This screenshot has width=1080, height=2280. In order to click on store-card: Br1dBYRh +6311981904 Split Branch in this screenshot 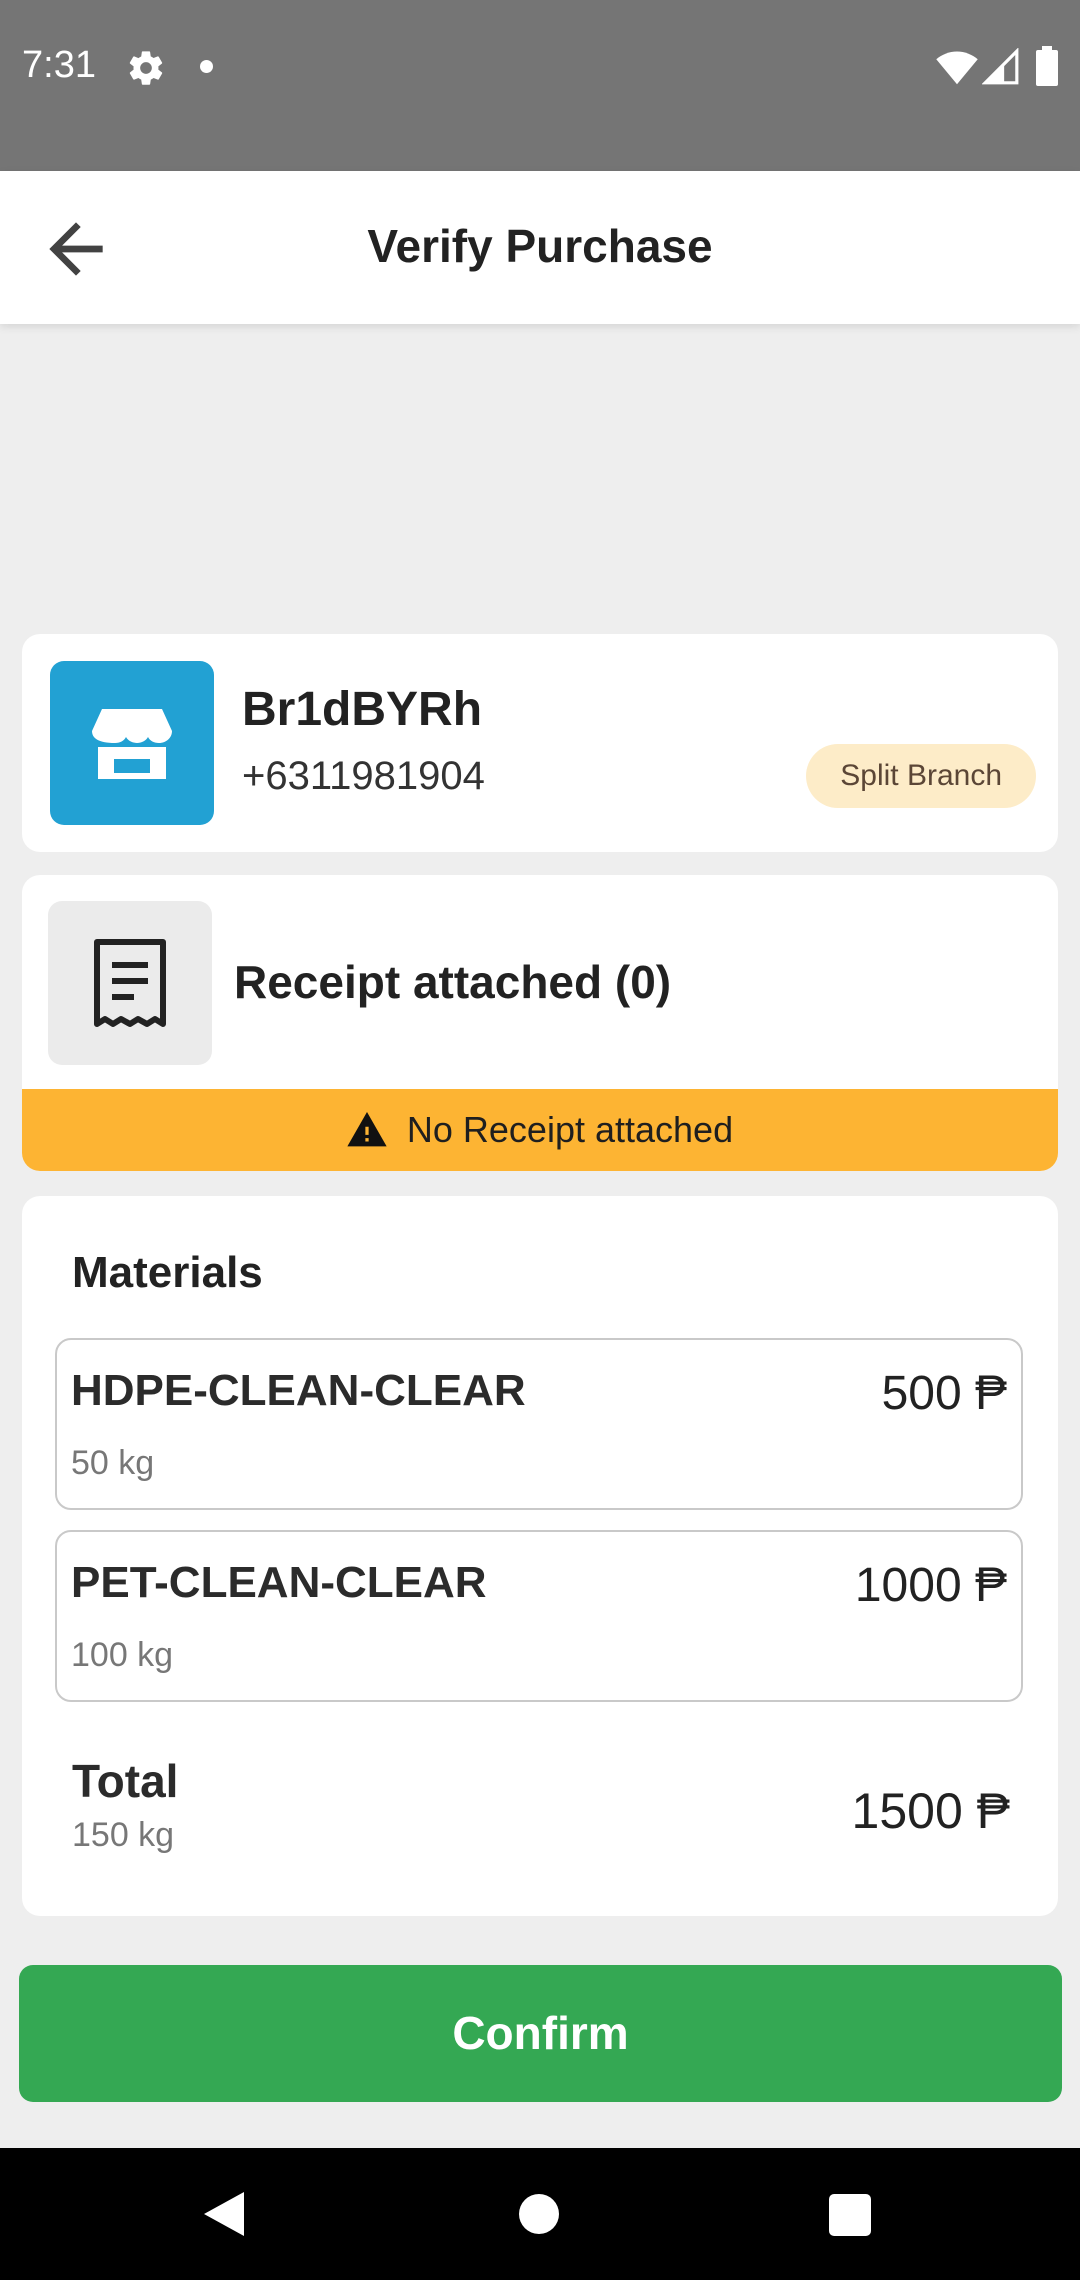, I will do `click(540, 743)`.